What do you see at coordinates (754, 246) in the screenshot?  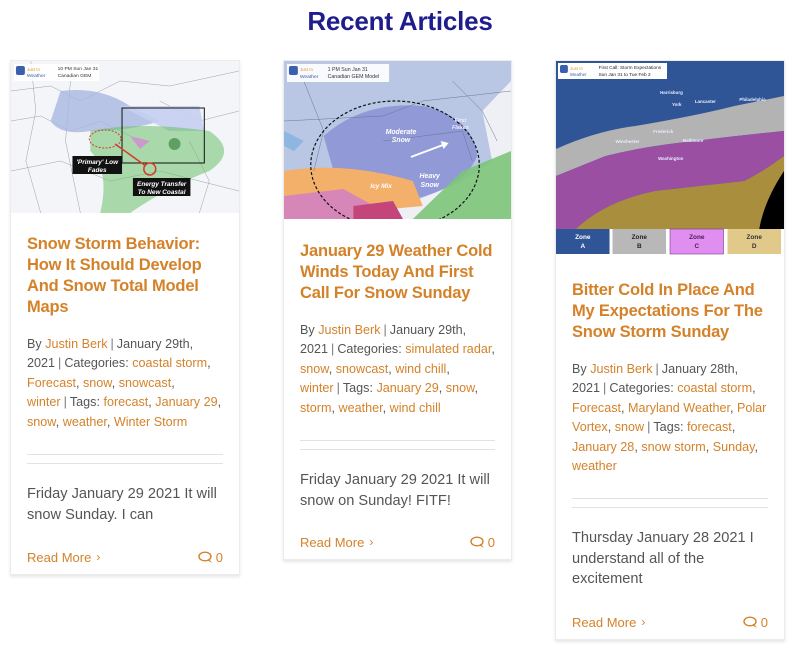 I see `svg-text: D` at bounding box center [754, 246].